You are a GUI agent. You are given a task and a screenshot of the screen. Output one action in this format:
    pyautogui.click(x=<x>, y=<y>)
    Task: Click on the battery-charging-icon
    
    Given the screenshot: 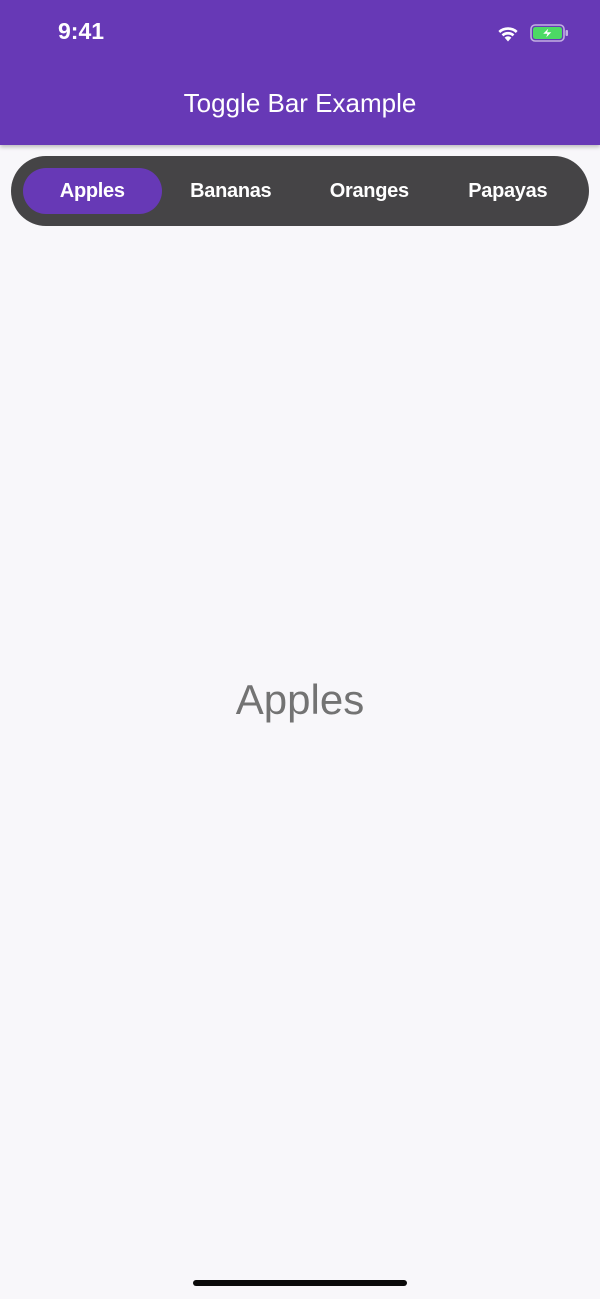 What is the action you would take?
    pyautogui.click(x=549, y=33)
    